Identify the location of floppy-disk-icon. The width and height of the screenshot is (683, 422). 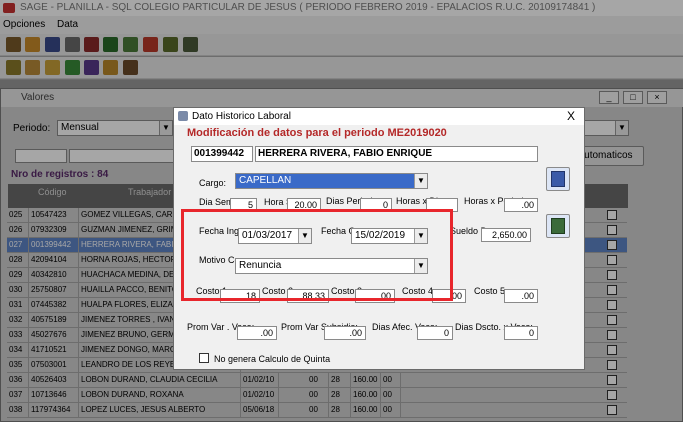
(558, 179).